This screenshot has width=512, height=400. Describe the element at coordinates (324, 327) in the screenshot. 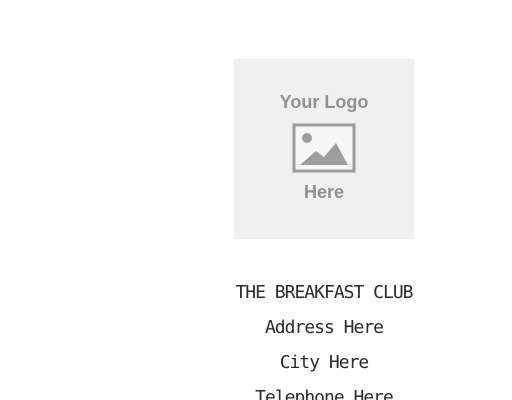

I see `address-line: Address Here` at that location.